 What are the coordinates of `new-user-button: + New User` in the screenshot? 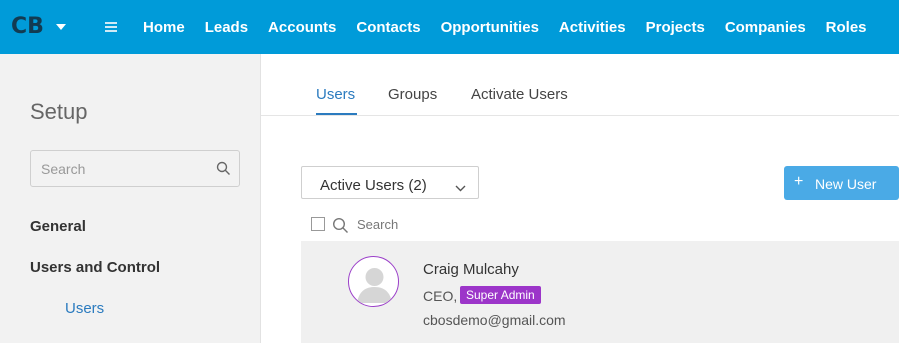 It's located at (841, 183).